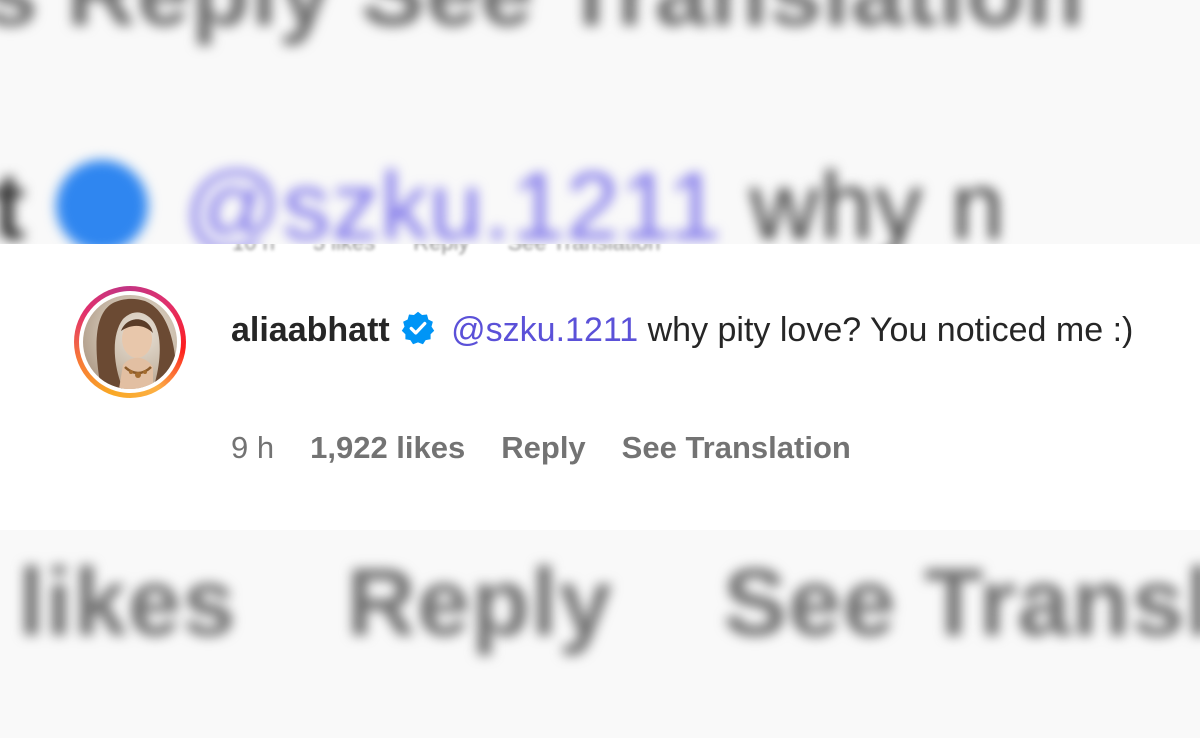 Image resolution: width=1200 pixels, height=738 pixels. I want to click on blurred-verified-icon, so click(101, 205).